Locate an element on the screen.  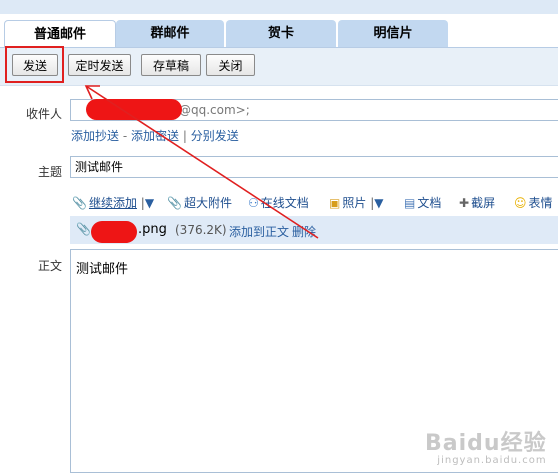
screenshot-label: 截屏 is located at coordinates (483, 203).